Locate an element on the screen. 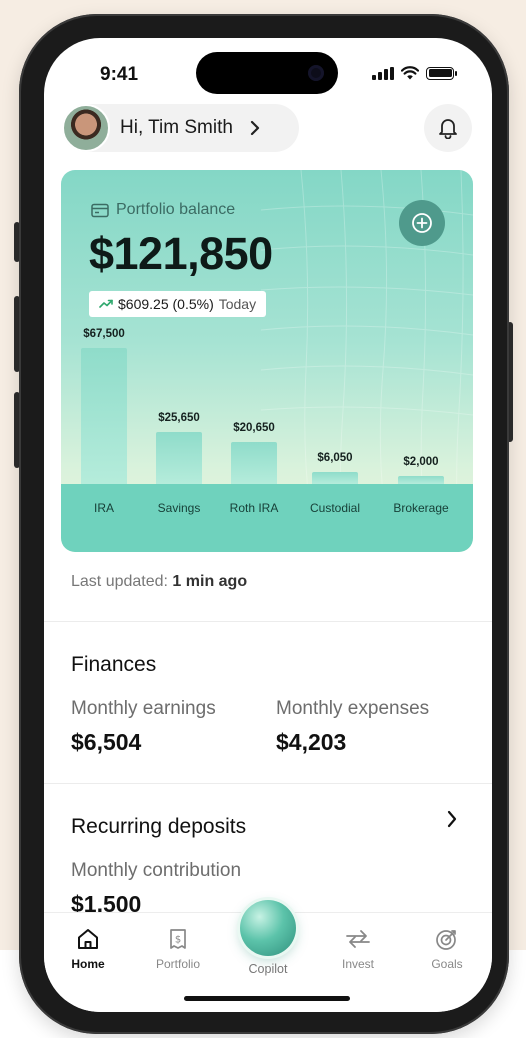  nav-goals-label: Goals is located at coordinates (447, 964).